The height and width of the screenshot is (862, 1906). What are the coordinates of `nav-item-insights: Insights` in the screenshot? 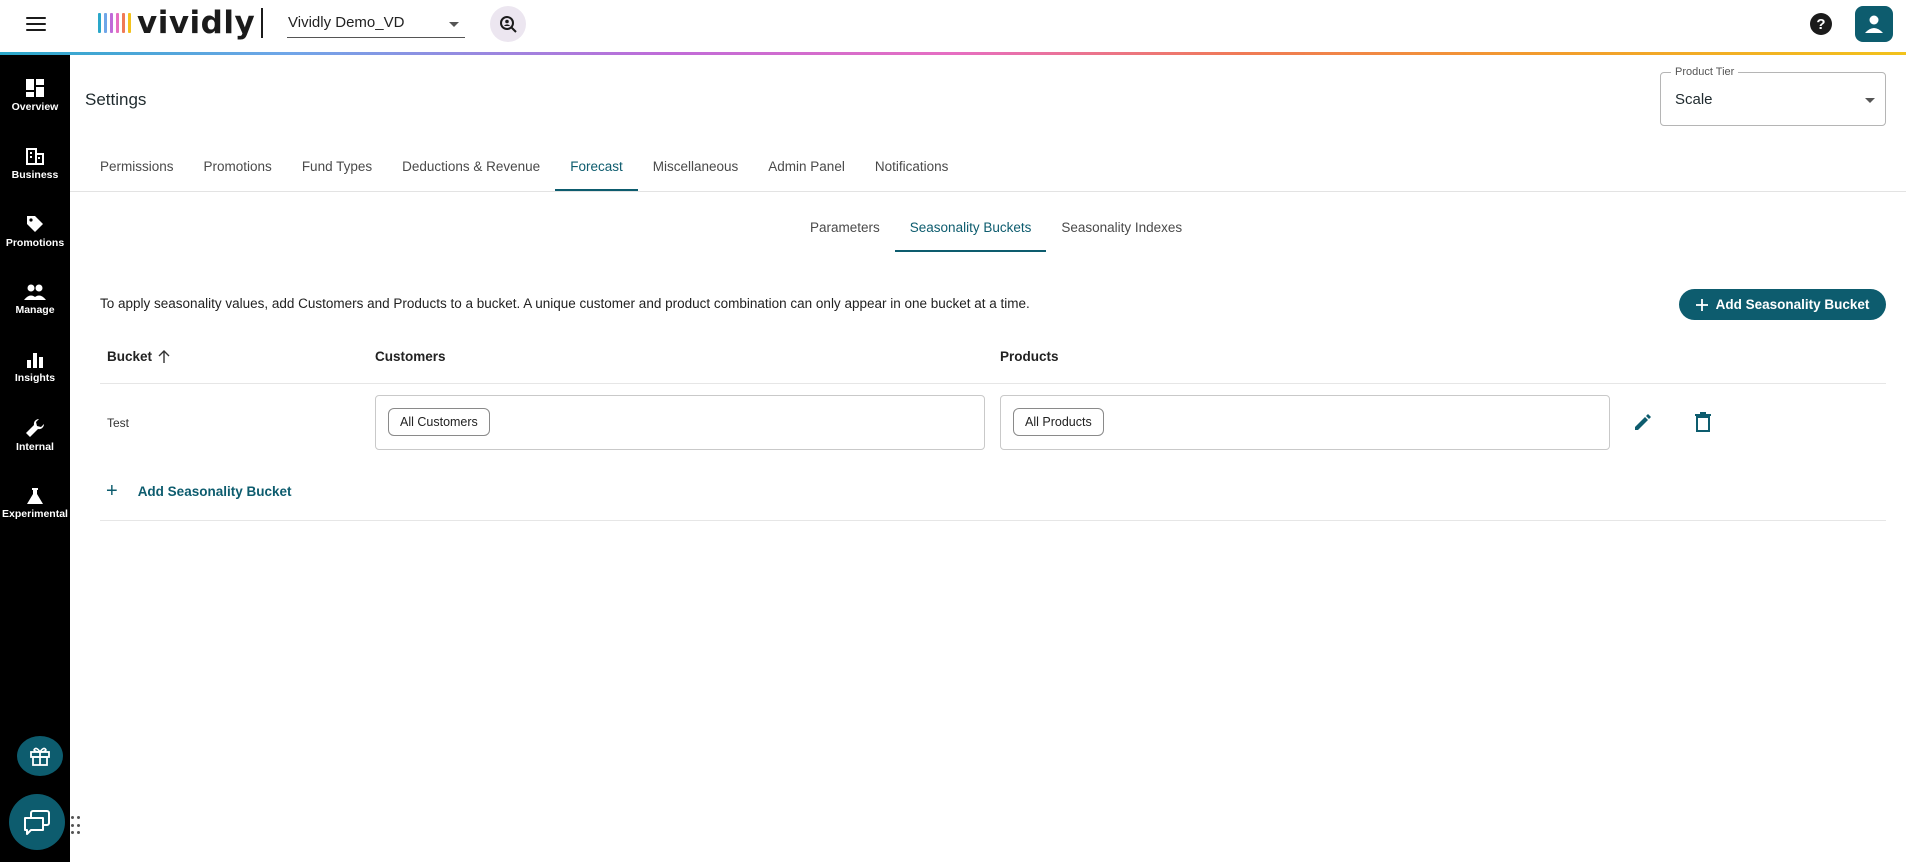 It's located at (35, 367).